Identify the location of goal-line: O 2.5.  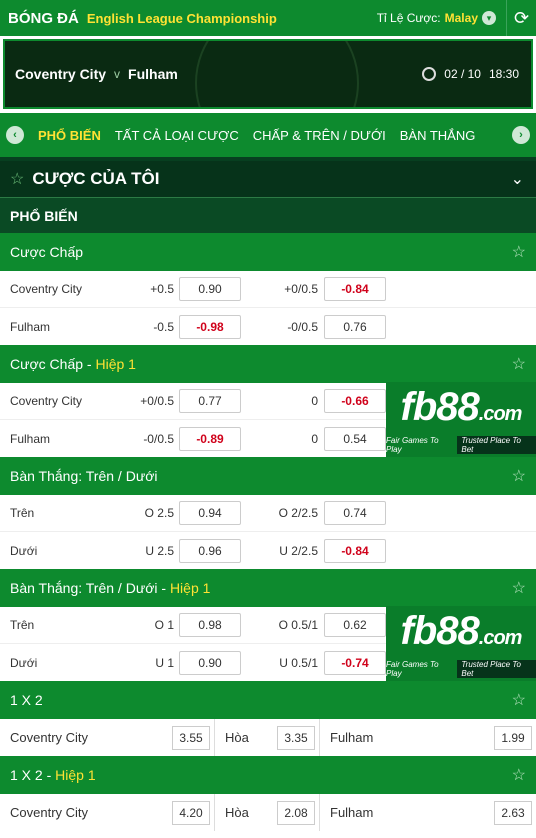
(159, 513).